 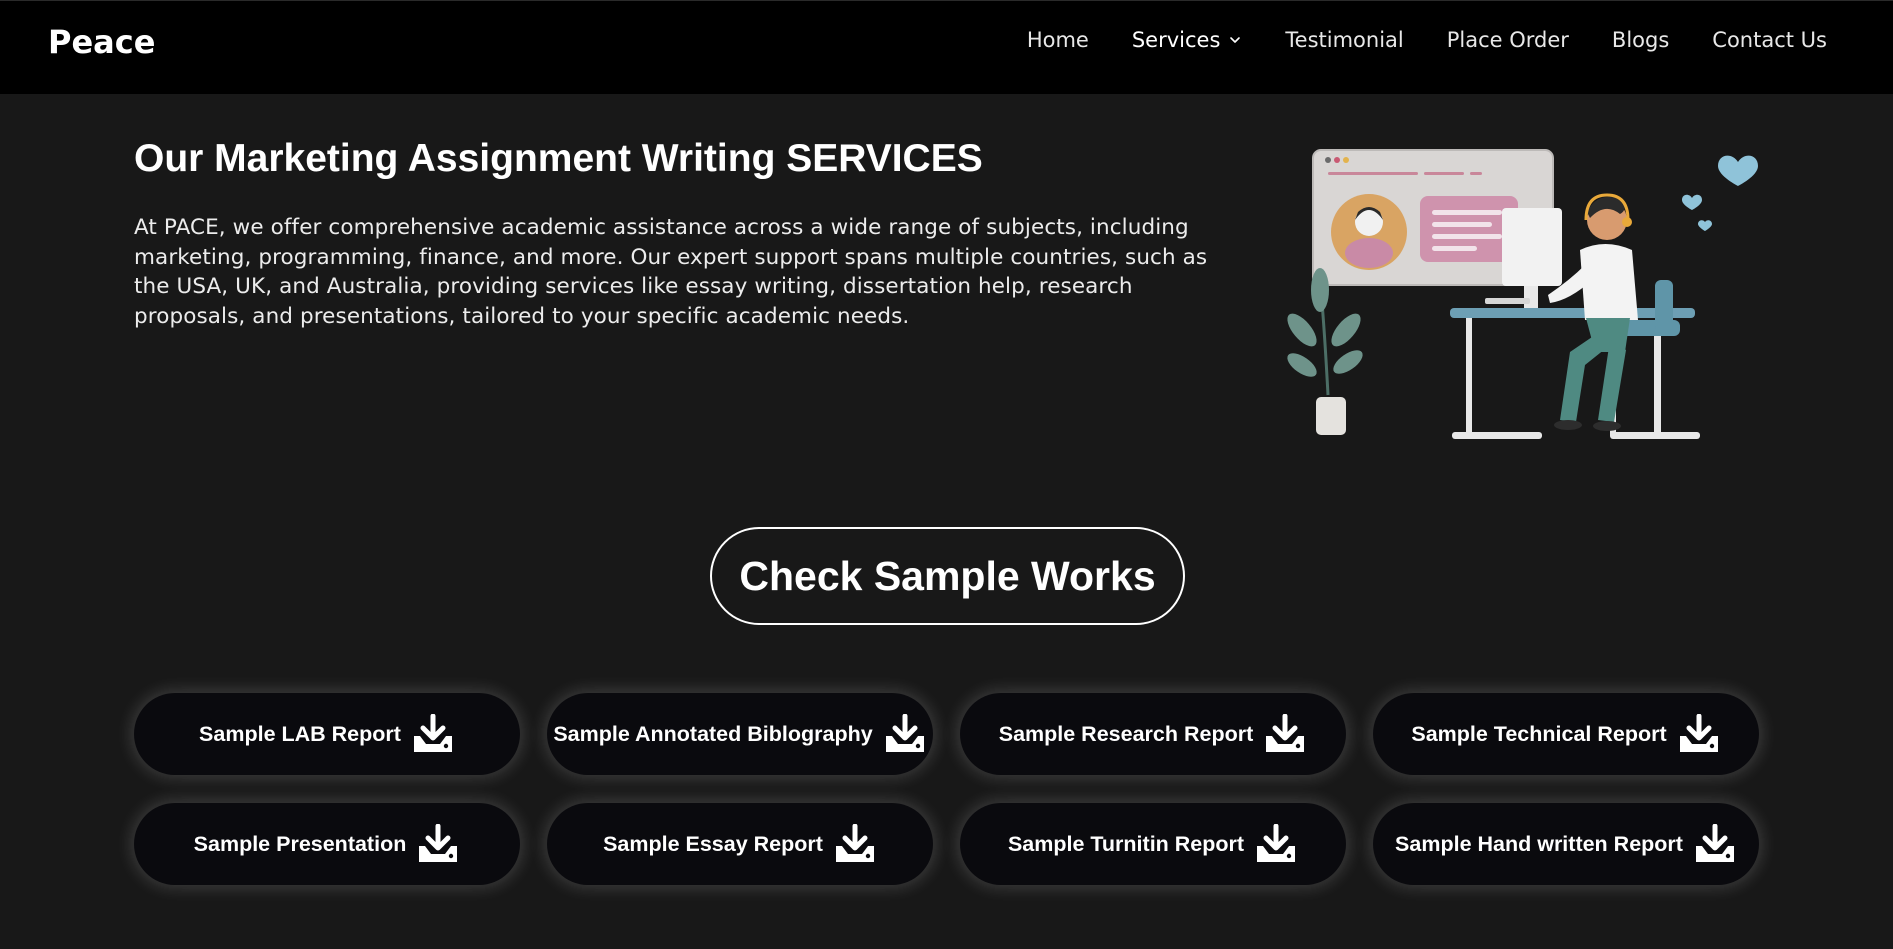 I want to click on sample-turnitin-report-button: Sample Turnitin Report, so click(x=1153, y=844).